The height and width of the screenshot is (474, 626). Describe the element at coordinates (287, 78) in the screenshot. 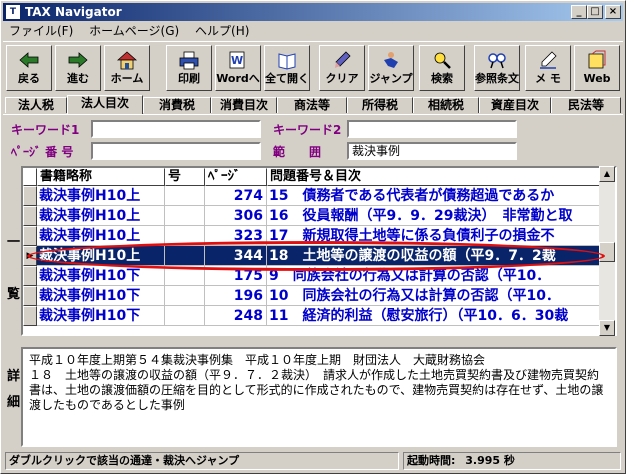

I see `open-all-label: 全て開く` at that location.